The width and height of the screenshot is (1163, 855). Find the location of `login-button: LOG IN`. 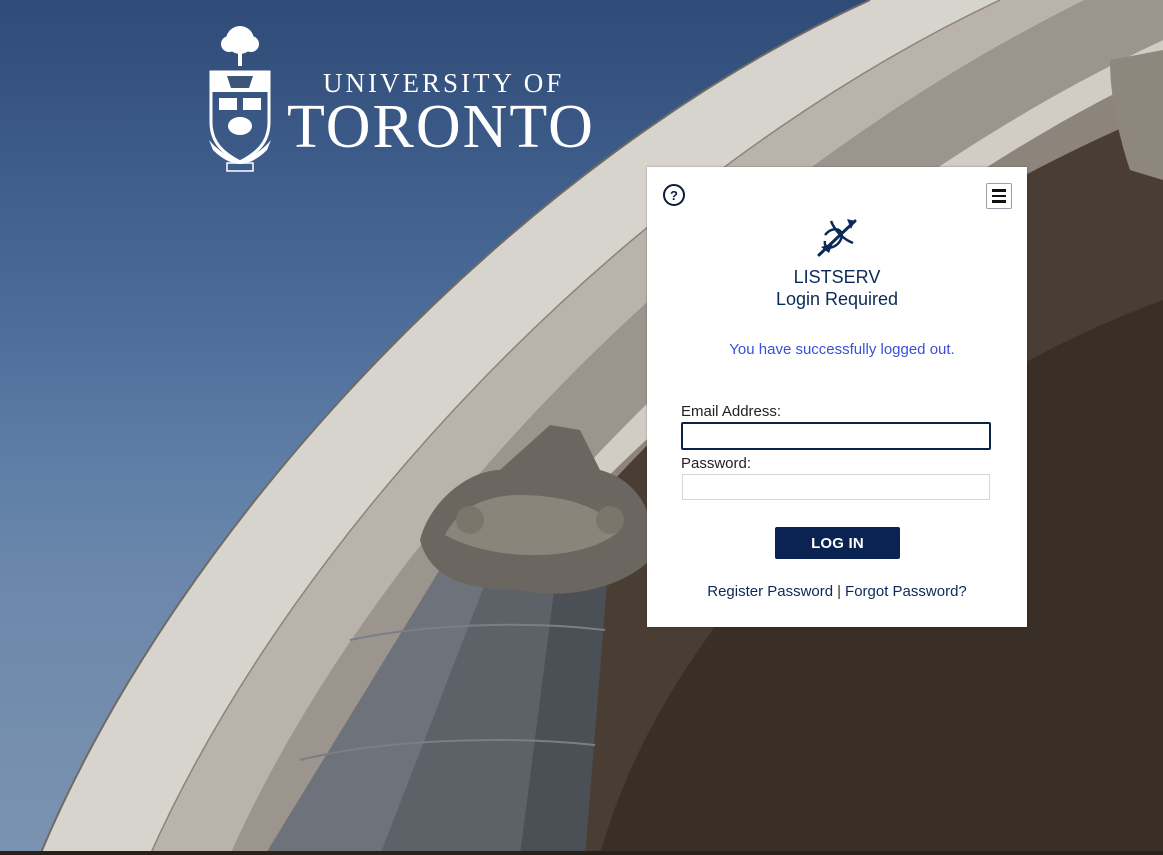

login-button: LOG IN is located at coordinates (837, 543).